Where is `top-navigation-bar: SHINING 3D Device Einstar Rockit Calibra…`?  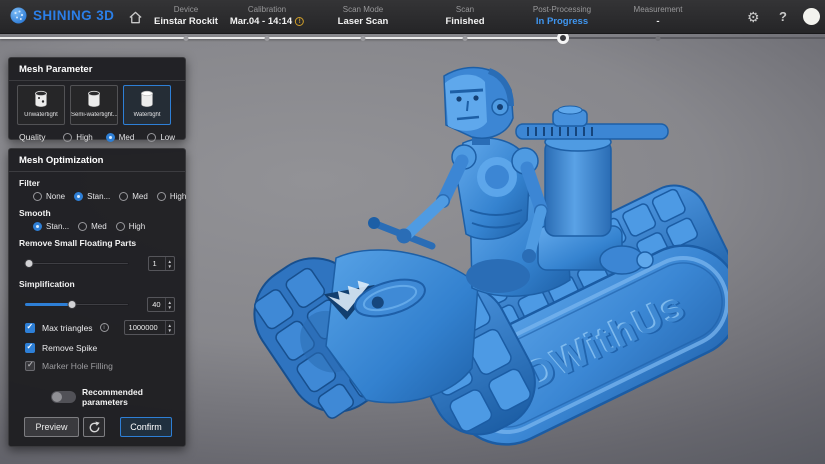 top-navigation-bar: SHINING 3D Device Einstar Rockit Calibra… is located at coordinates (412, 17).